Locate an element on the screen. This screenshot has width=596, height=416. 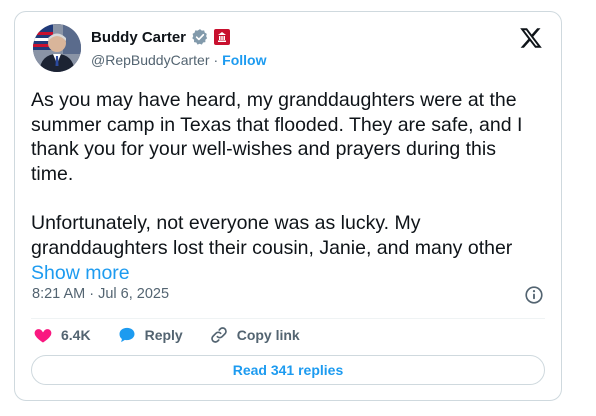
government-affiliation-icon is located at coordinates (222, 37).